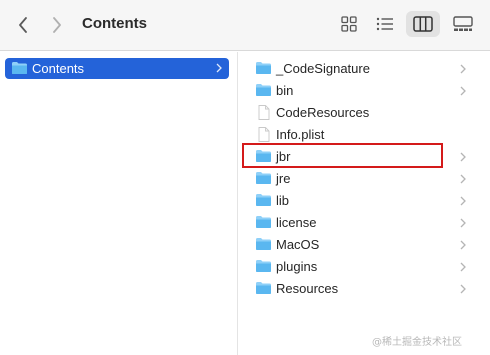 This screenshot has width=490, height=355. Describe the element at coordinates (342, 155) in the screenshot. I see `annotation-highlight-box` at that location.